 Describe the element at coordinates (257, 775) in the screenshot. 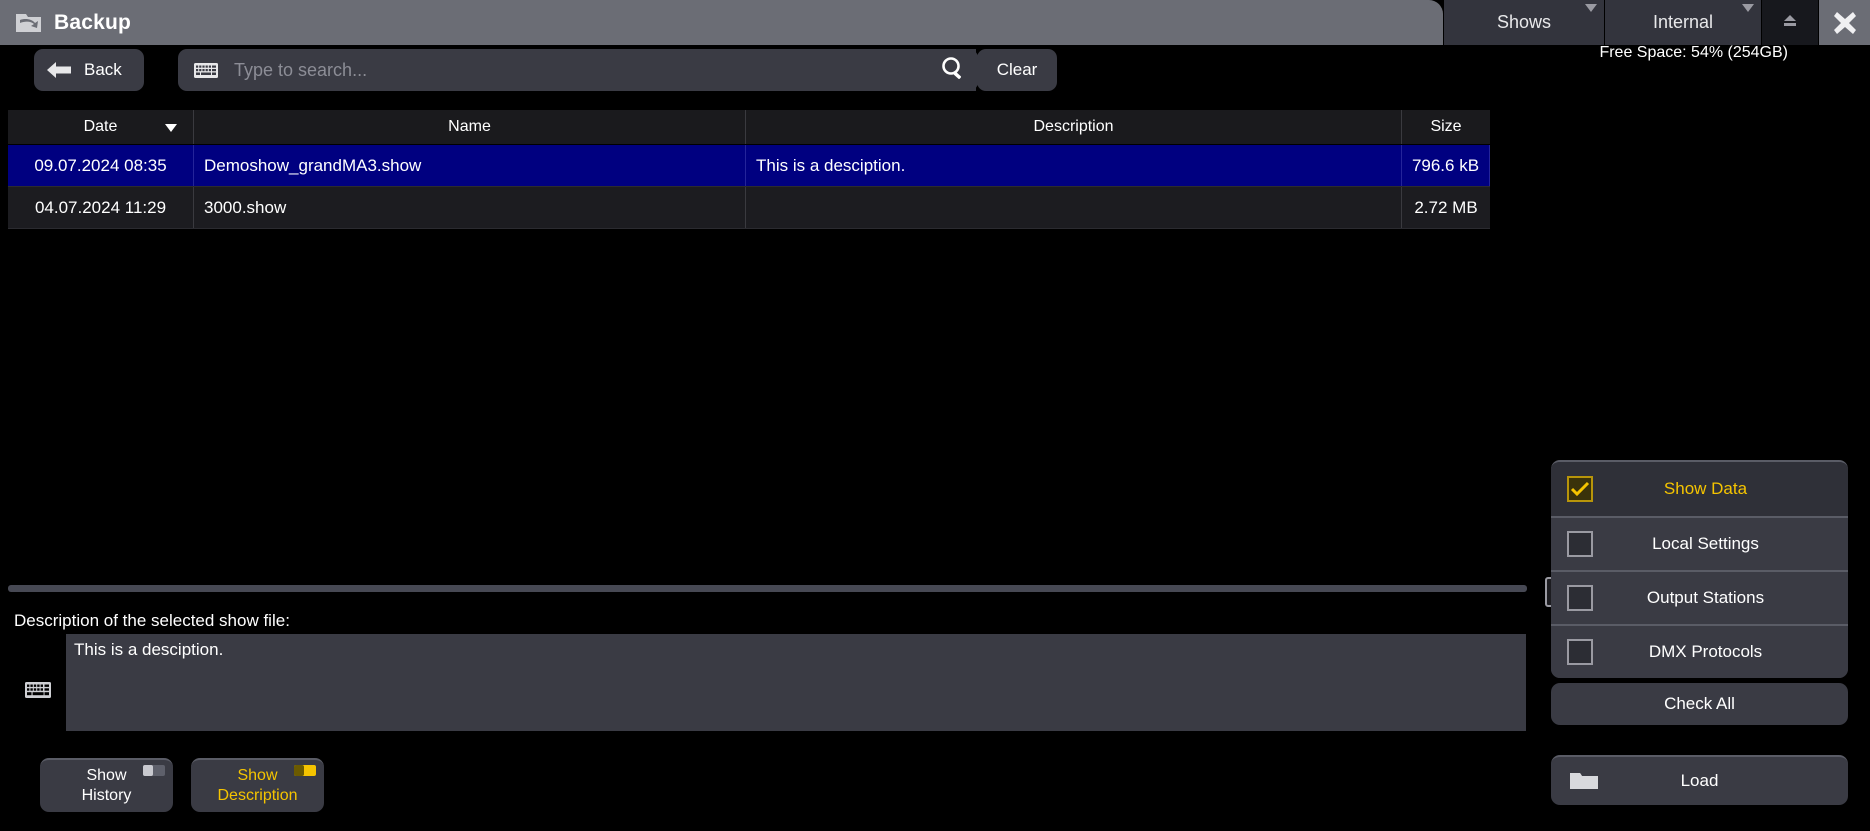

I see `show-description-label-line1: Show` at that location.